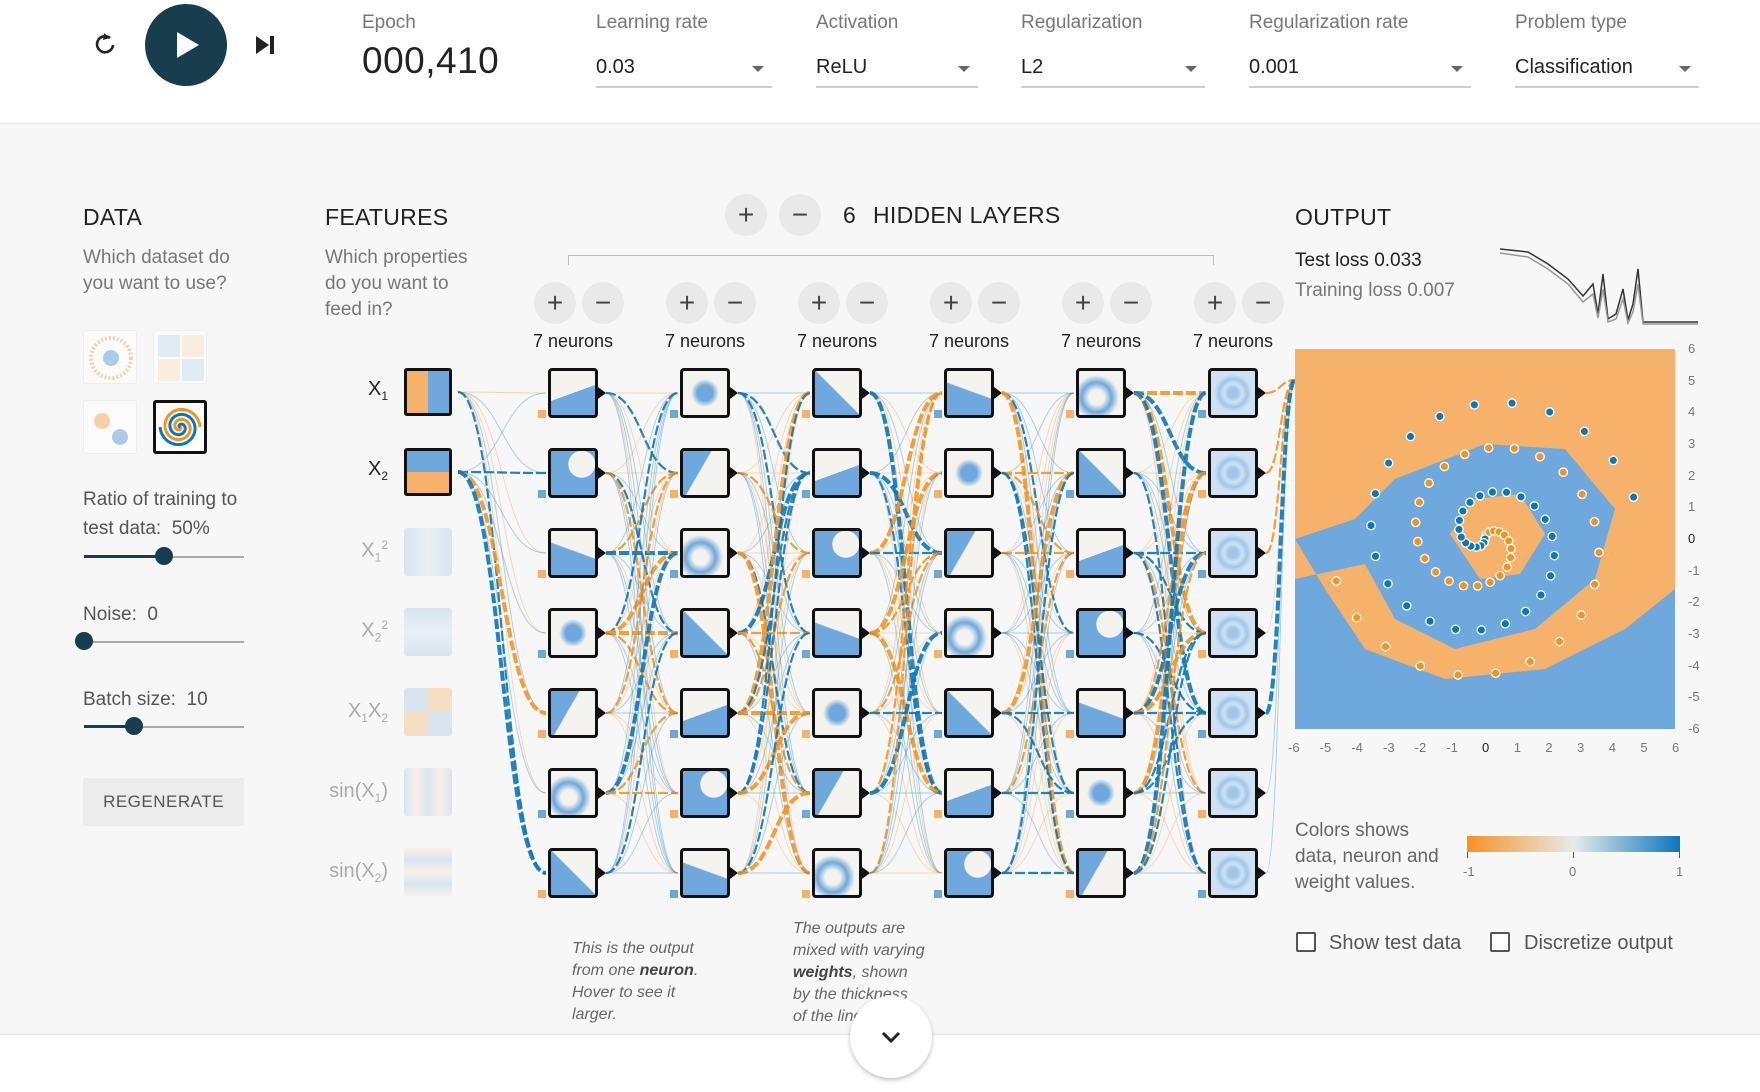 The image size is (1760, 1092). What do you see at coordinates (746, 215) in the screenshot?
I see `add-layer-button: +` at bounding box center [746, 215].